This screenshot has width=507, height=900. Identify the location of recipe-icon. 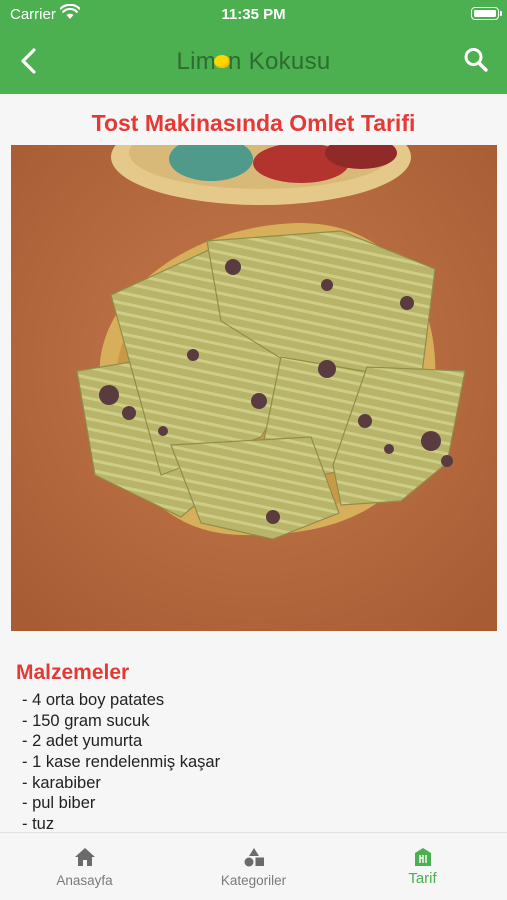
(422, 857).